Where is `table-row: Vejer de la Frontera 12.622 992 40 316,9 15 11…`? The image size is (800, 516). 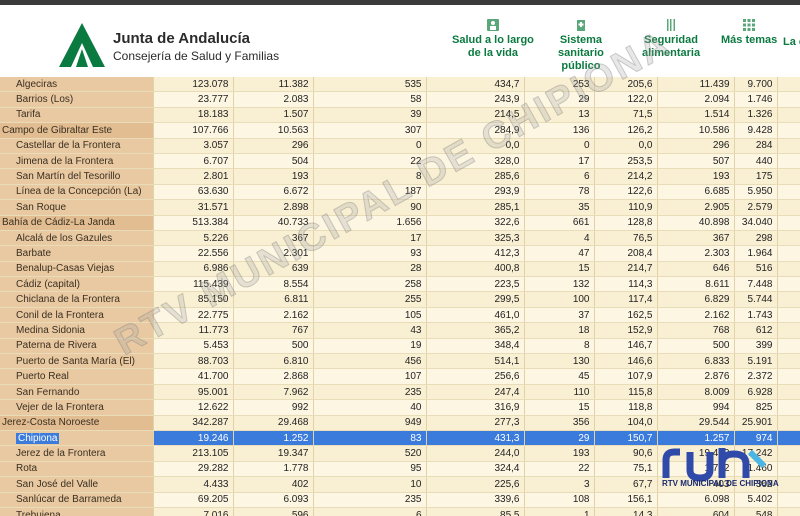
table-row: Vejer de la Frontera 12.622 992 40 316,9 15 11… is located at coordinates (400, 407).